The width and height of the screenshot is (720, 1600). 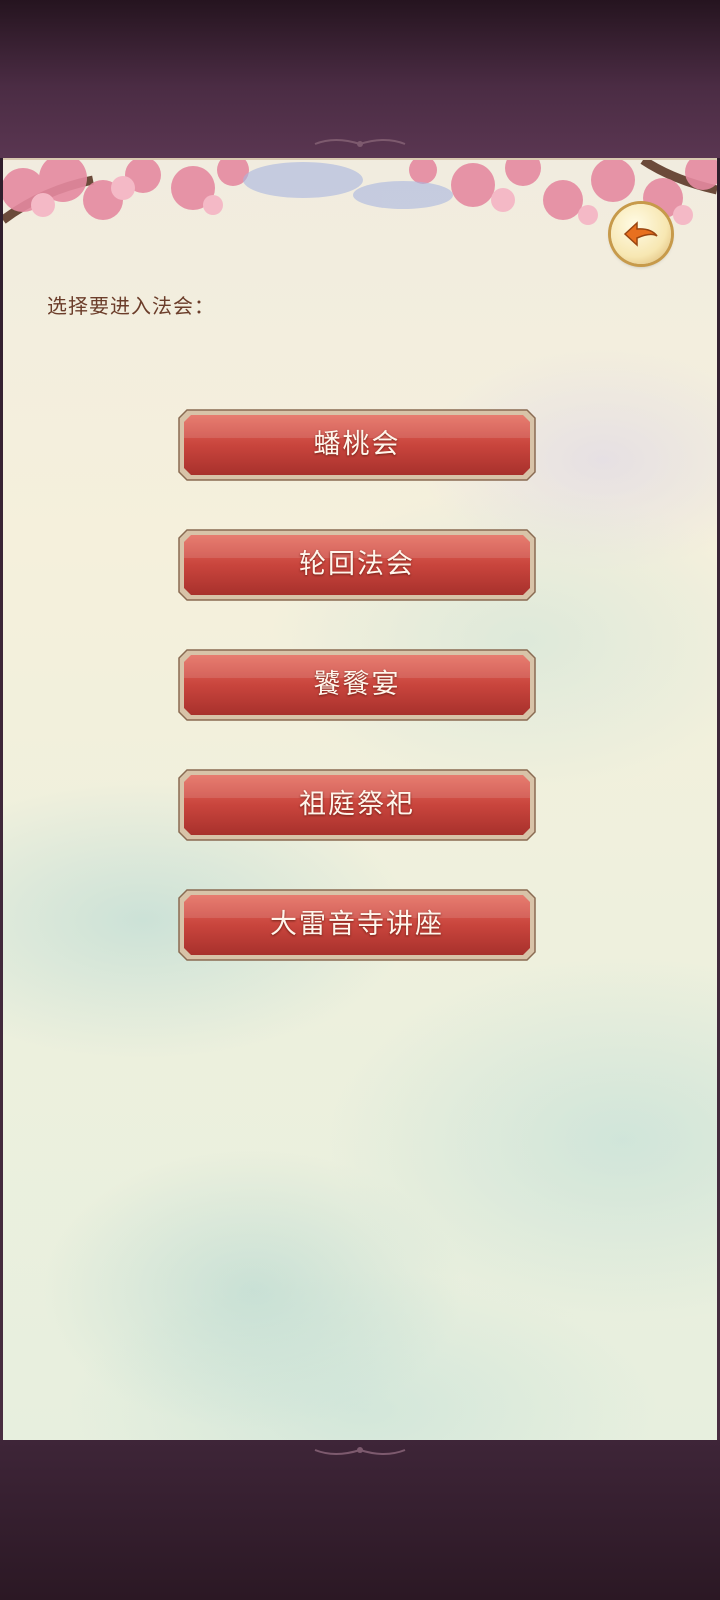 I want to click on event-button-label: 大雷音寺讲座, so click(x=357, y=924).